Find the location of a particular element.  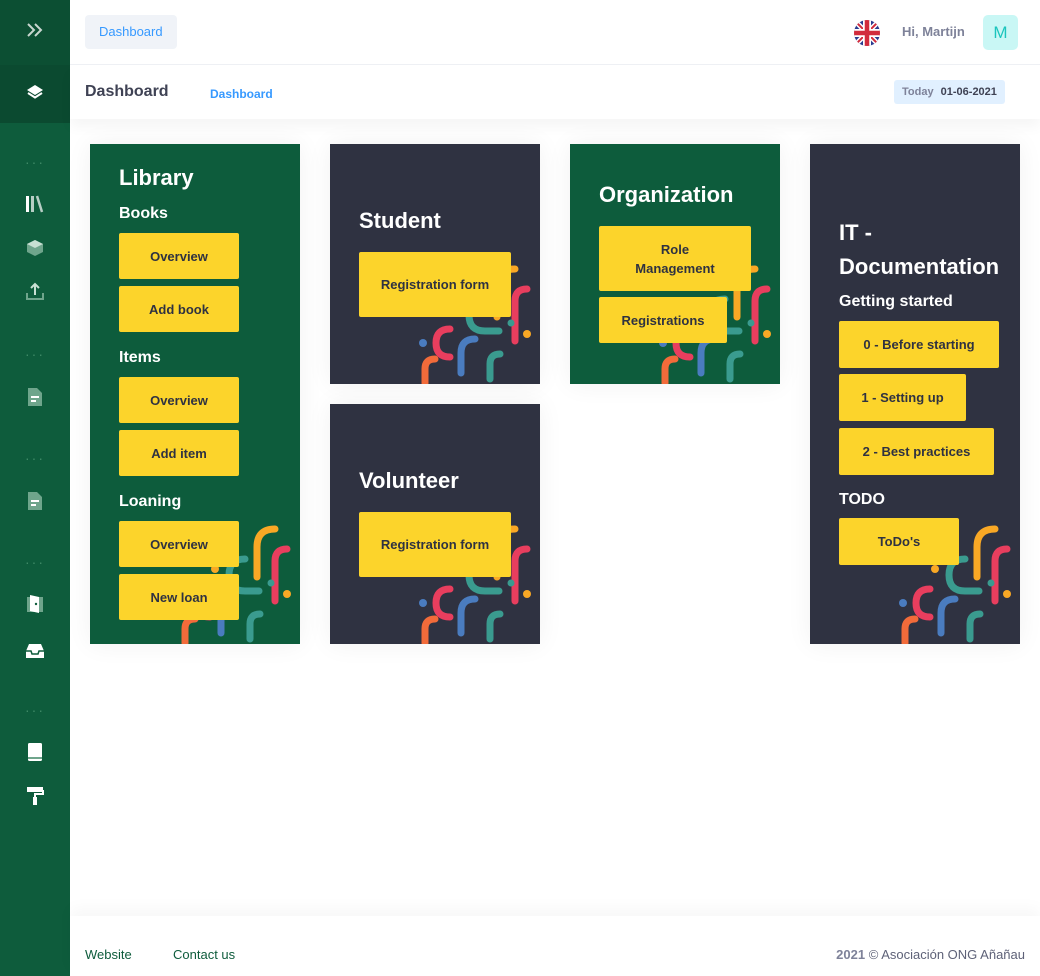

items-overview-button: Overview is located at coordinates (179, 400).